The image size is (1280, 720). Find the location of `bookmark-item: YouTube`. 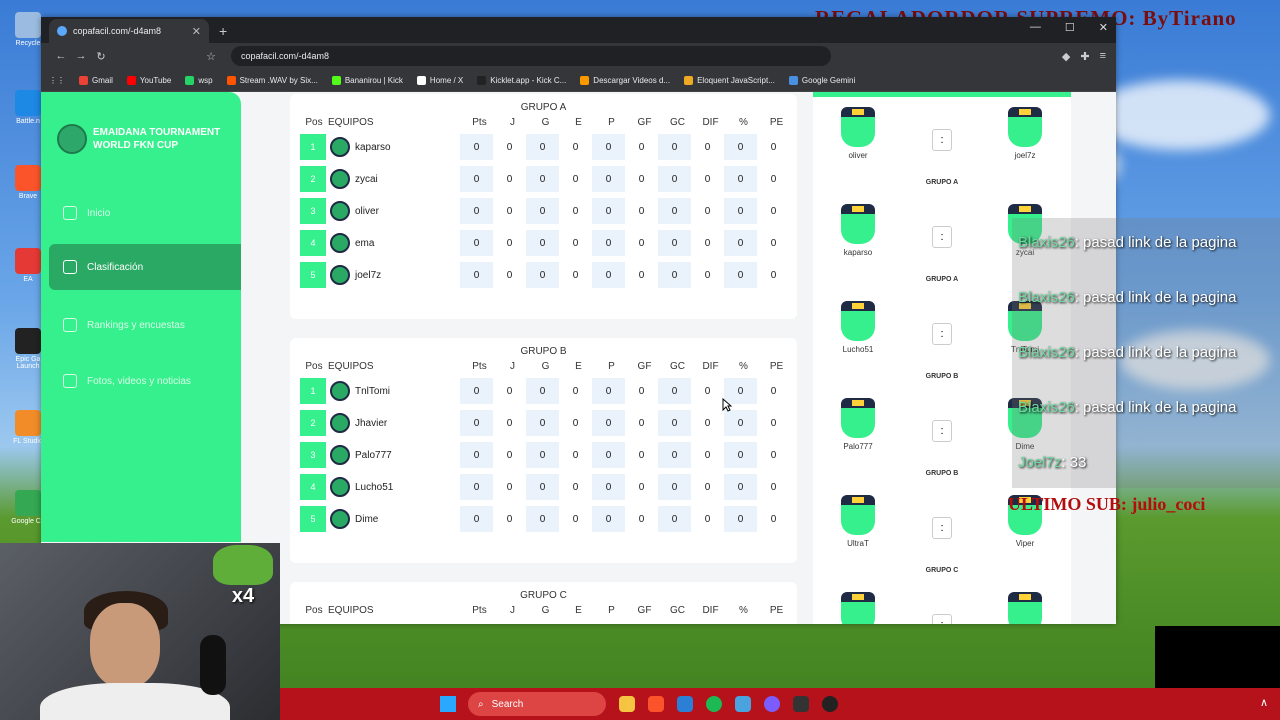

bookmark-item: YouTube is located at coordinates (148, 80).